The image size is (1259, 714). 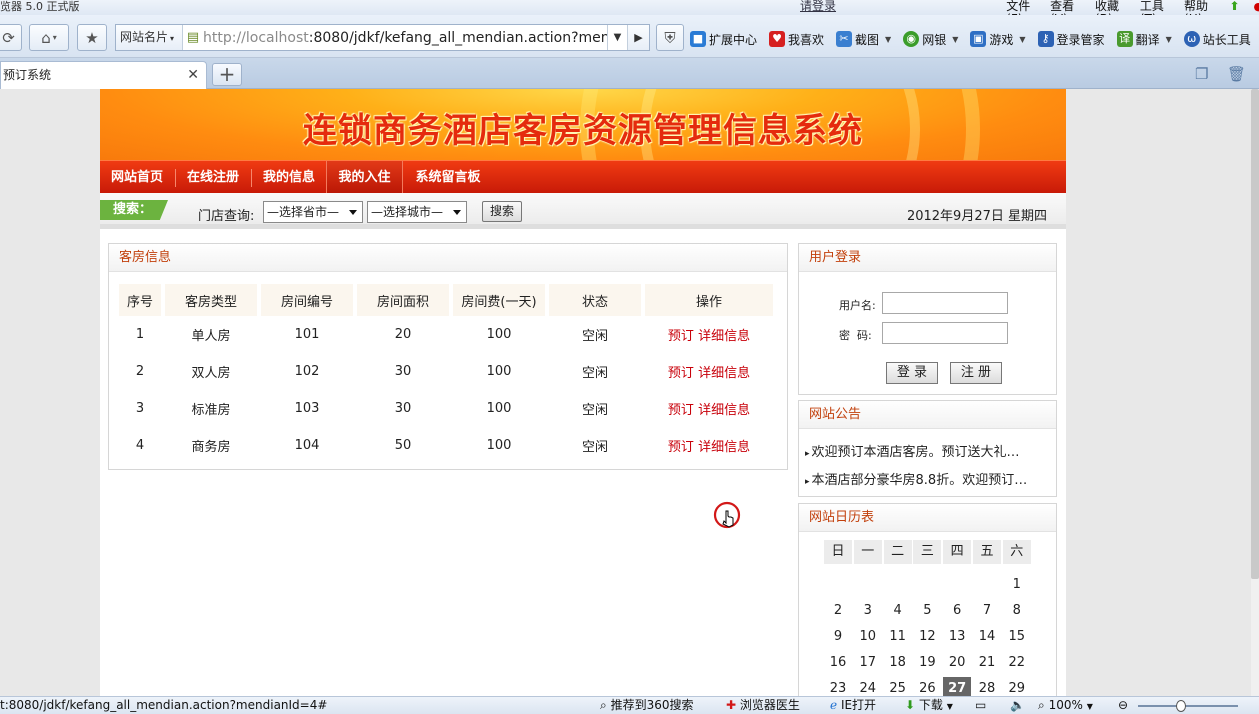 I want to click on calendar-day: 7, so click(x=987, y=611).